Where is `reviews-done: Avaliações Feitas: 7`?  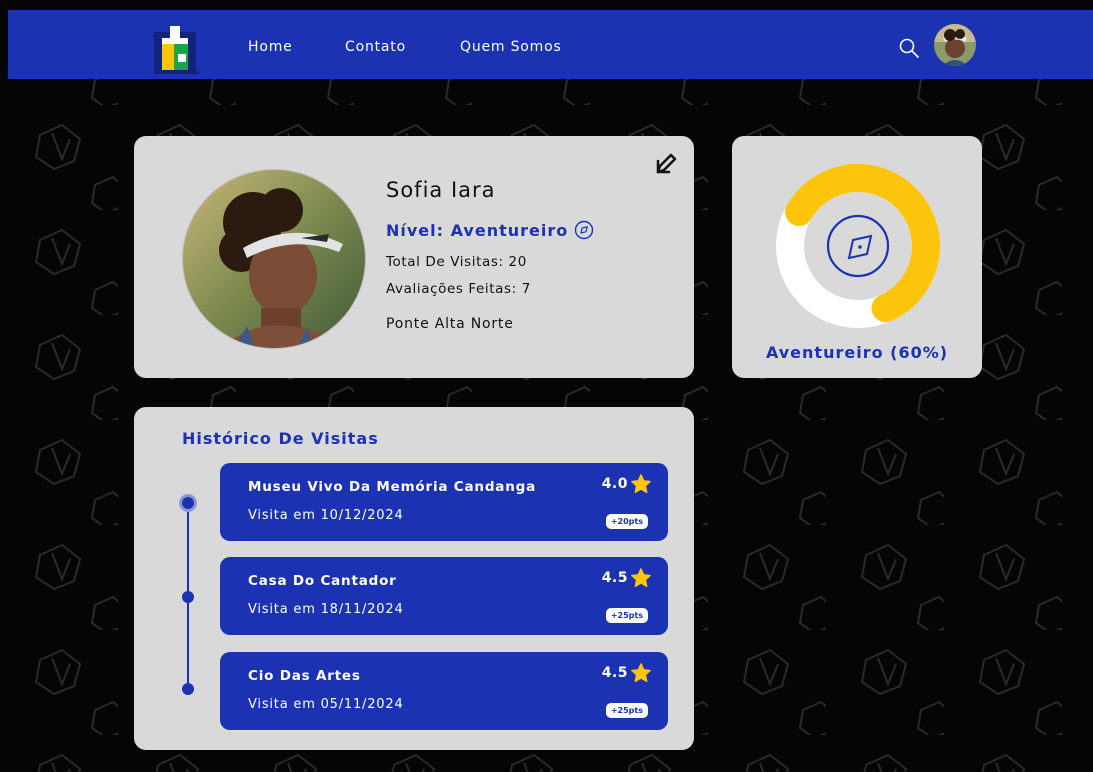
reviews-done: Avaliações Feitas: 7 is located at coordinates (458, 289).